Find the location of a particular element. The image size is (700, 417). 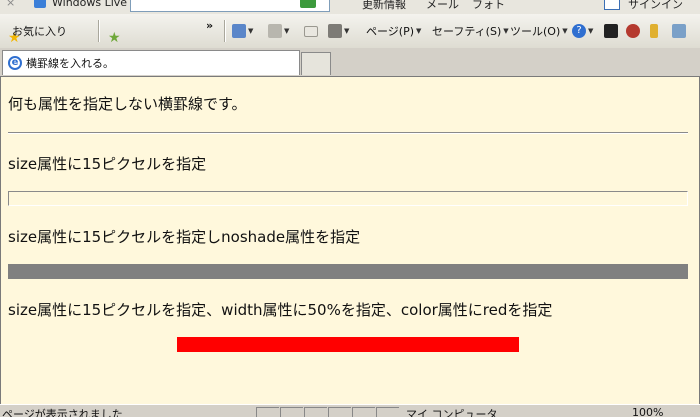

page-menu-label: ページ(P) is located at coordinates (390, 31).